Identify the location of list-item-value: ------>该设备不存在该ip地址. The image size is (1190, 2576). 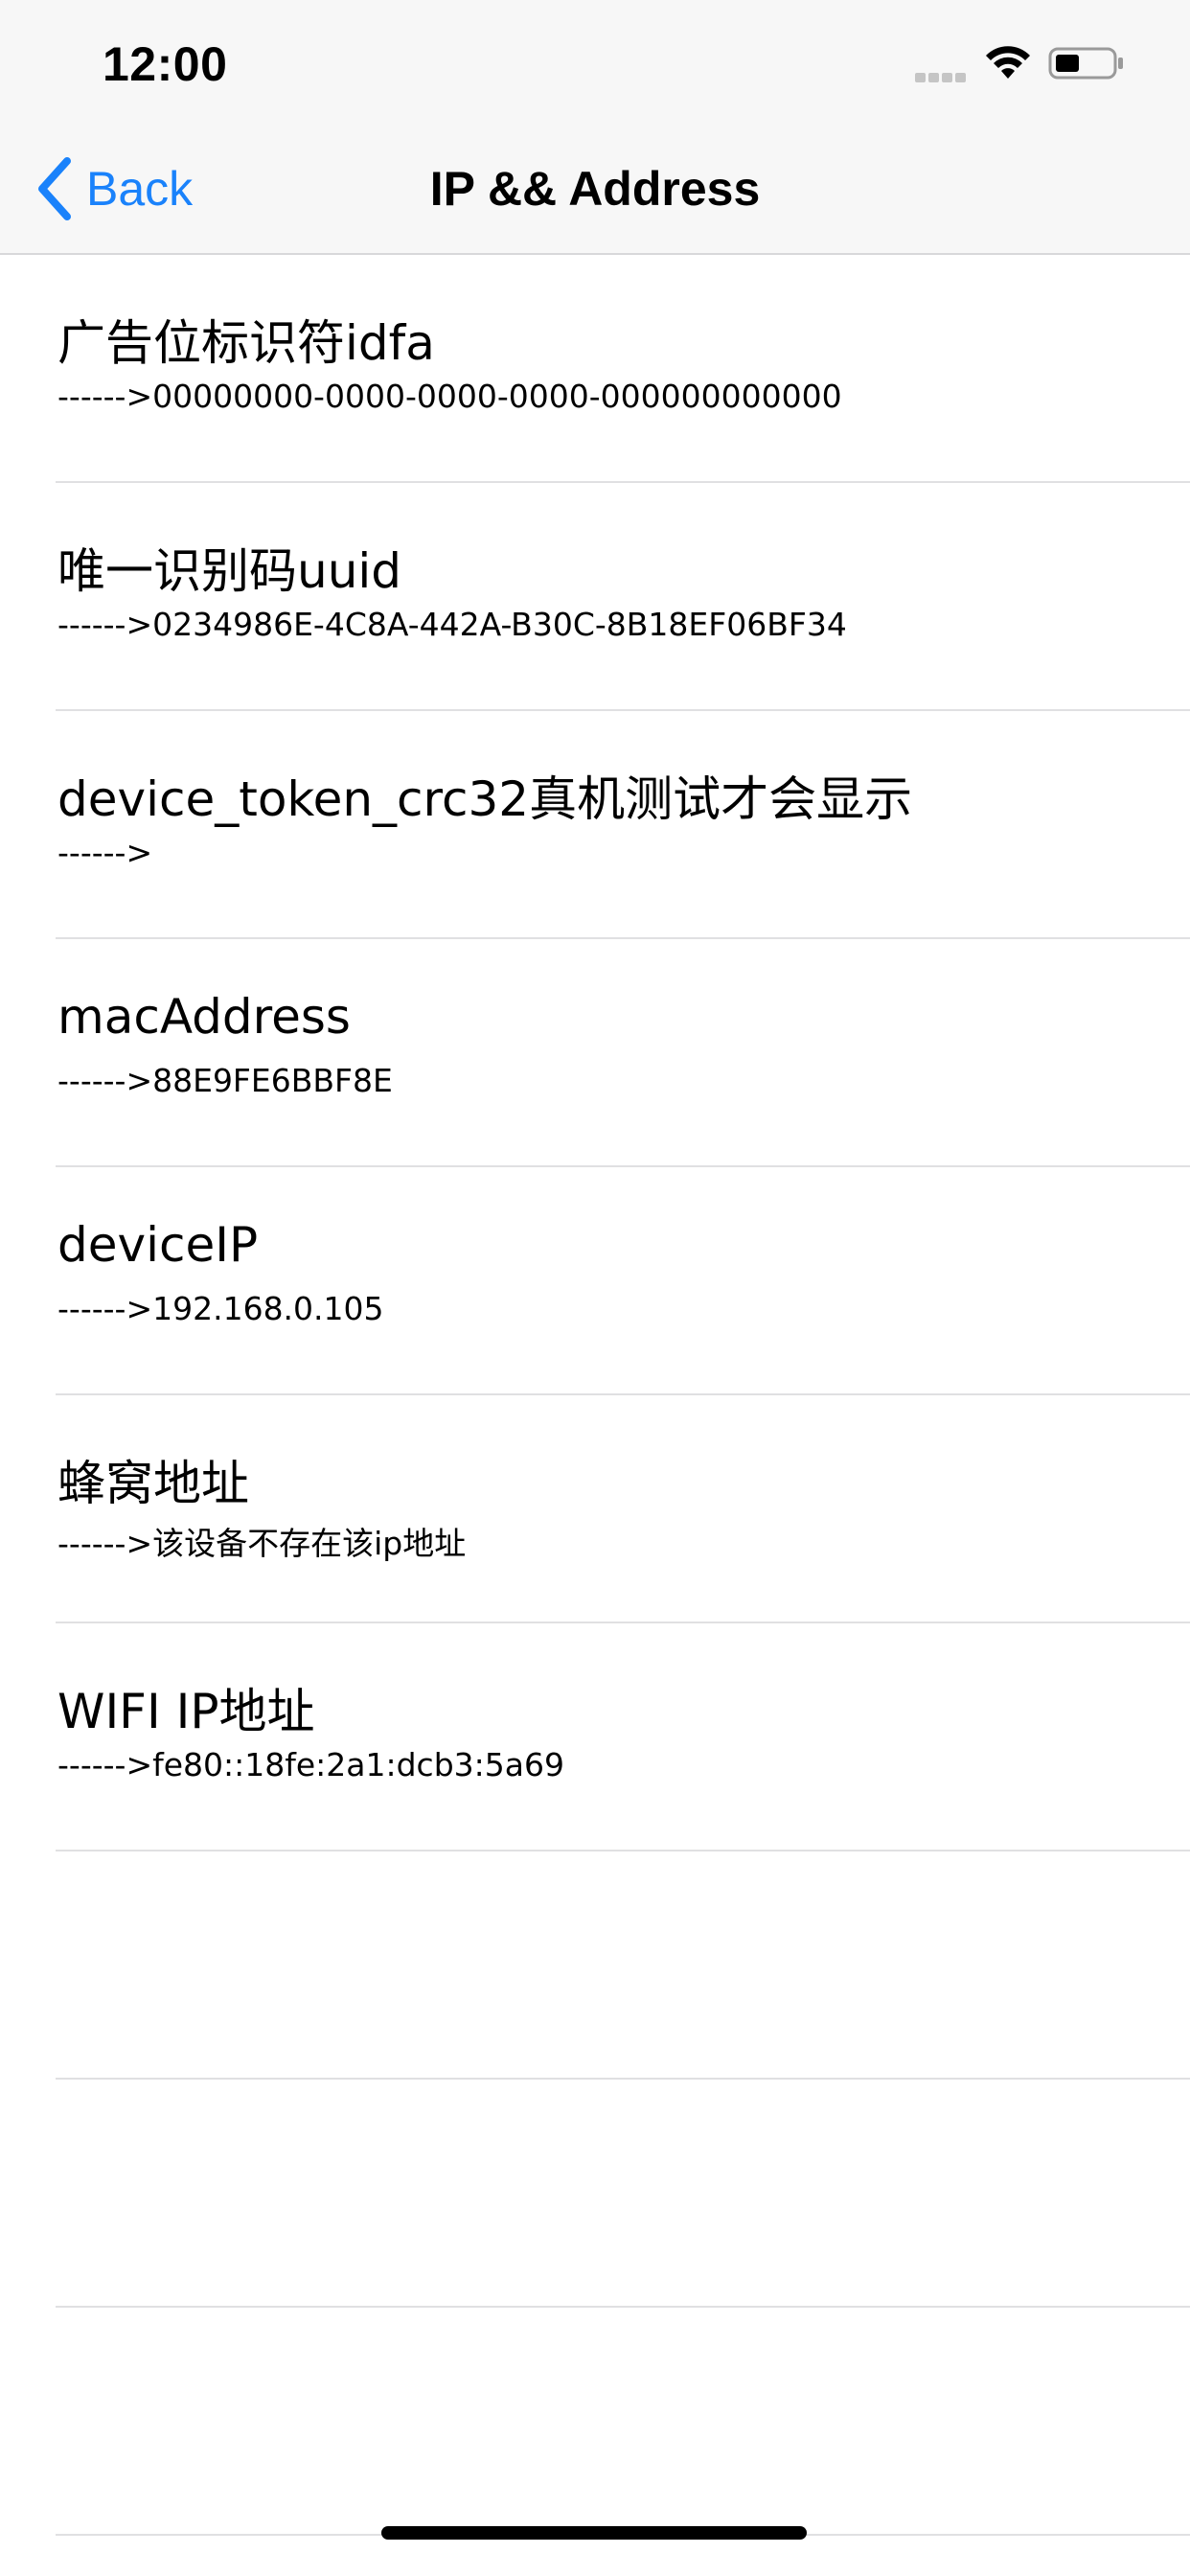
(262, 1543).